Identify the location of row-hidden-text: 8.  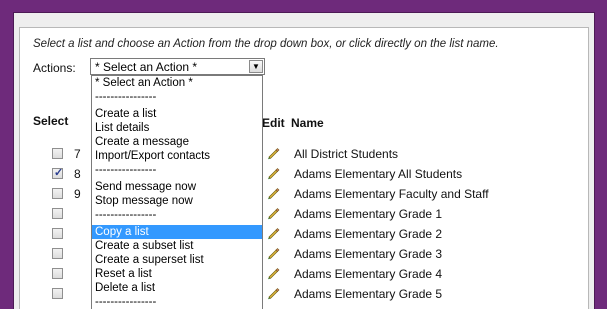
(77, 174).